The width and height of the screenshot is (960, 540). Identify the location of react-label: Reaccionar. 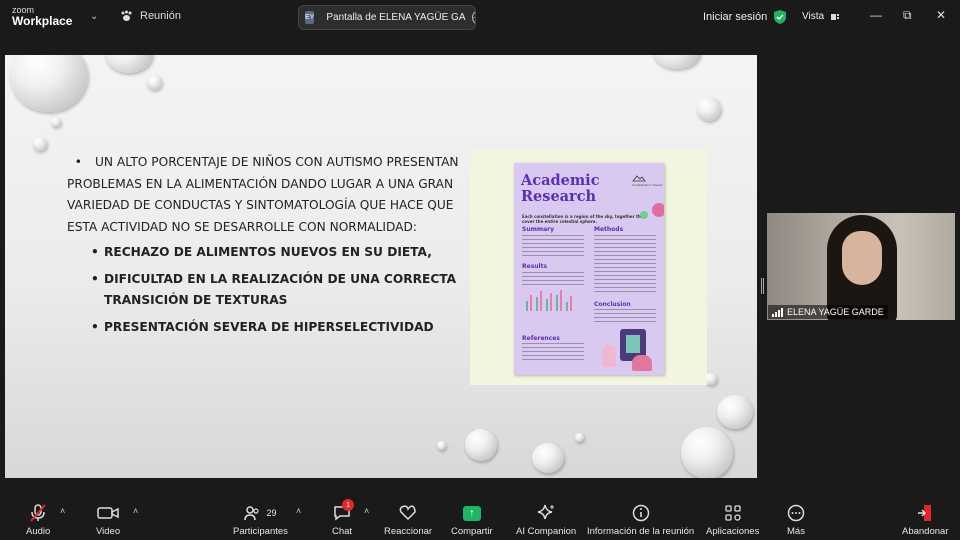
(408, 531).